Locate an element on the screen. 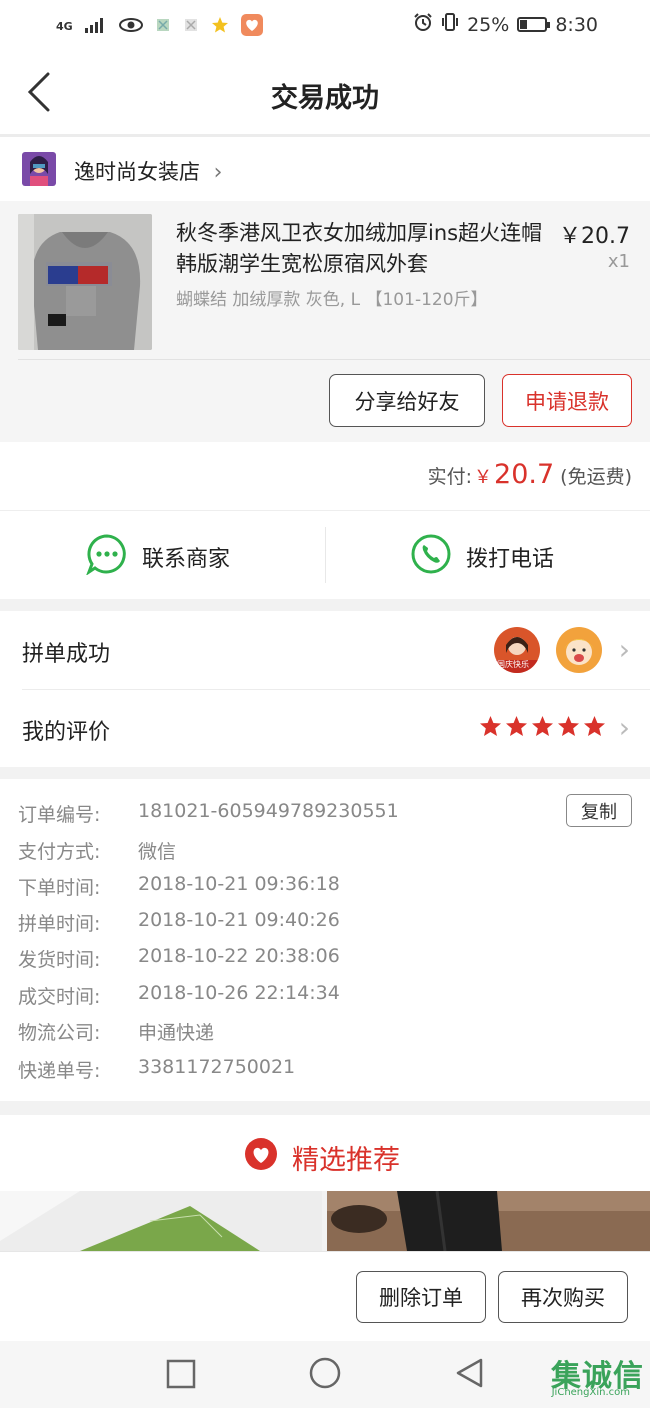  paid-amount: 实付: ￥ 20.7 (免运费) is located at coordinates (530, 474).